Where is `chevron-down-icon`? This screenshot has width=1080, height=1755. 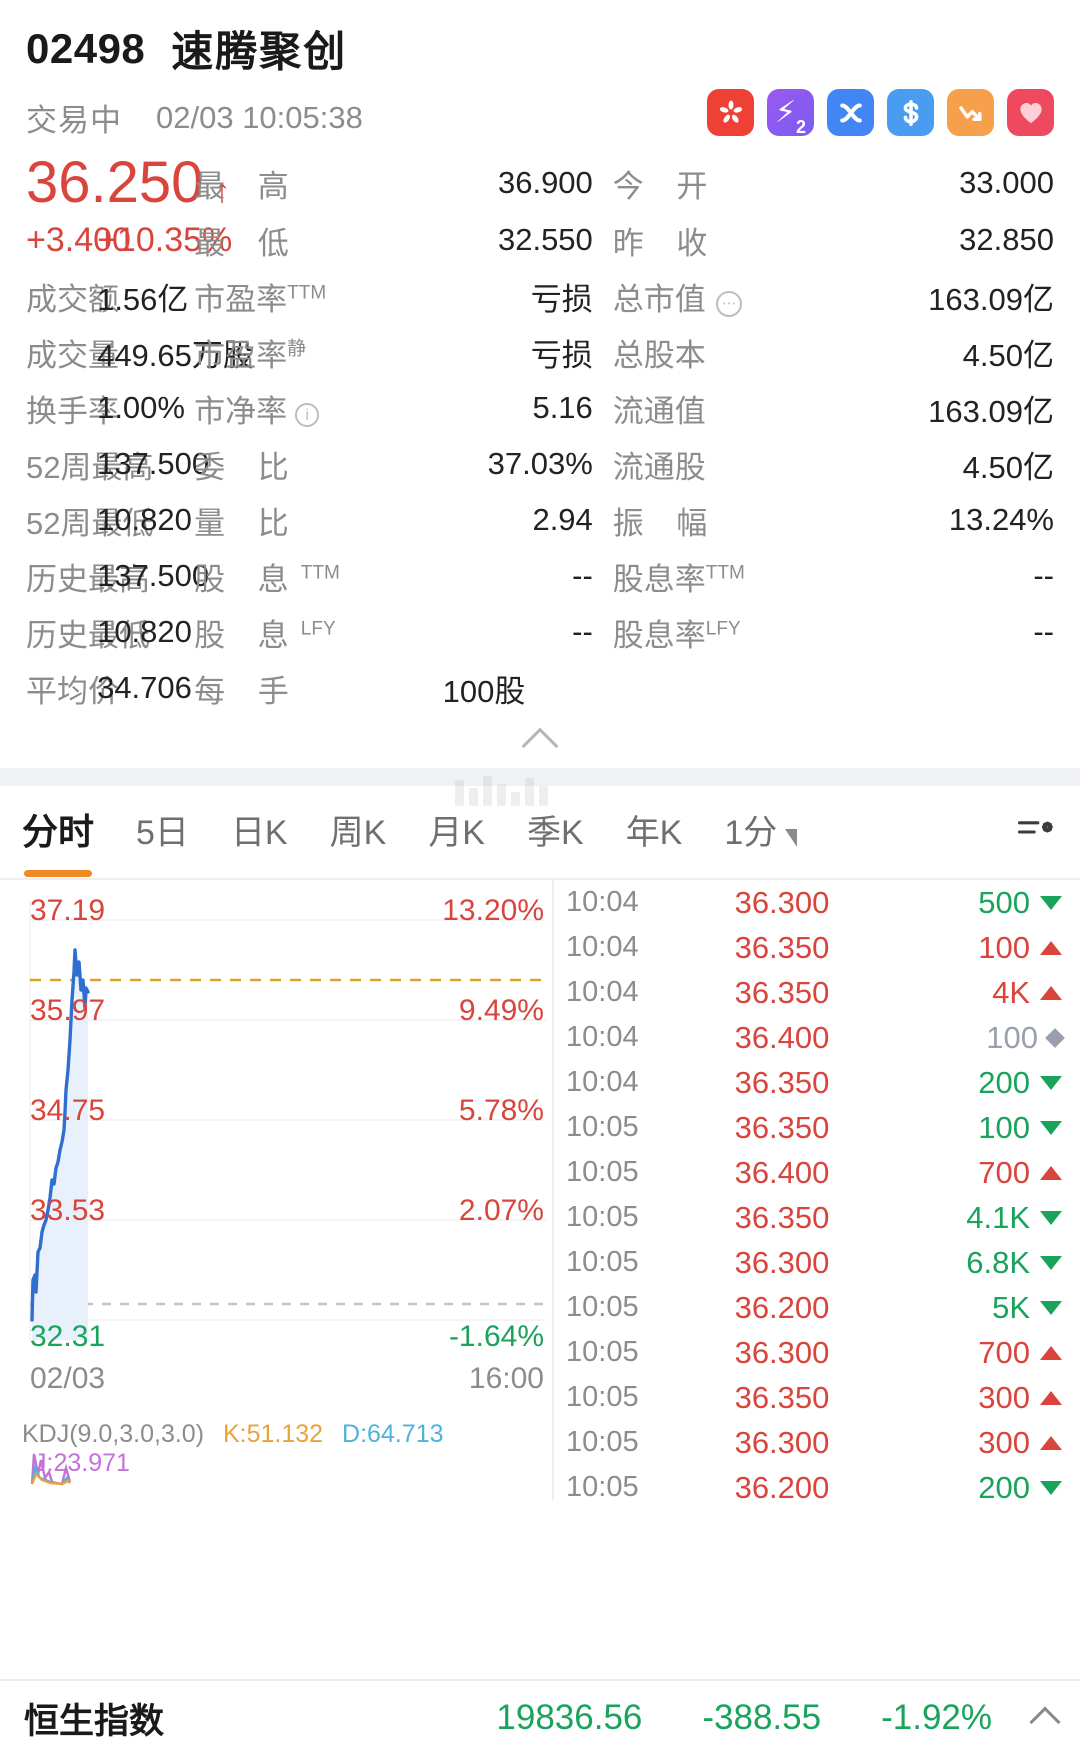
chevron-down-icon is located at coordinates (791, 838).